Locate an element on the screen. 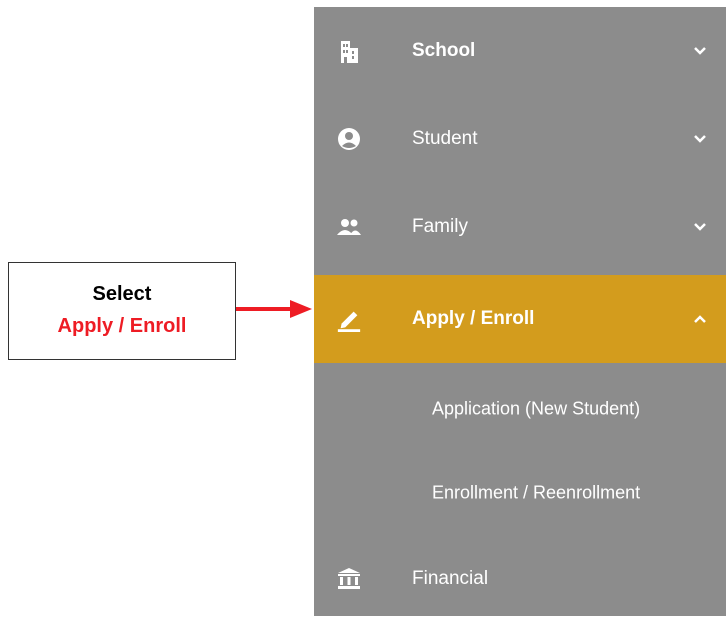 This screenshot has height=623, width=726. building-icon is located at coordinates (349, 51).